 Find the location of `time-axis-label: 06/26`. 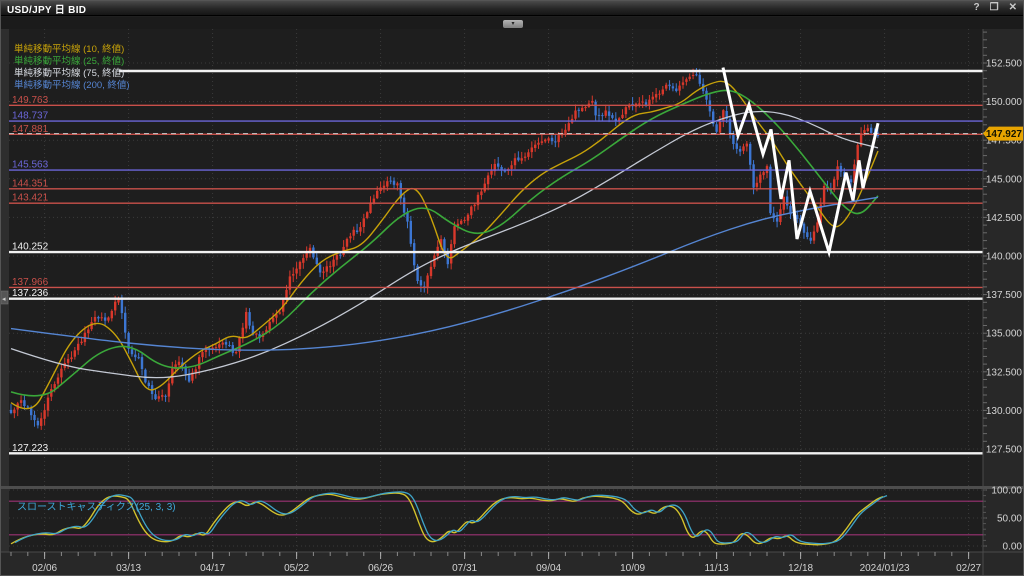

time-axis-label: 06/26 is located at coordinates (380, 568).